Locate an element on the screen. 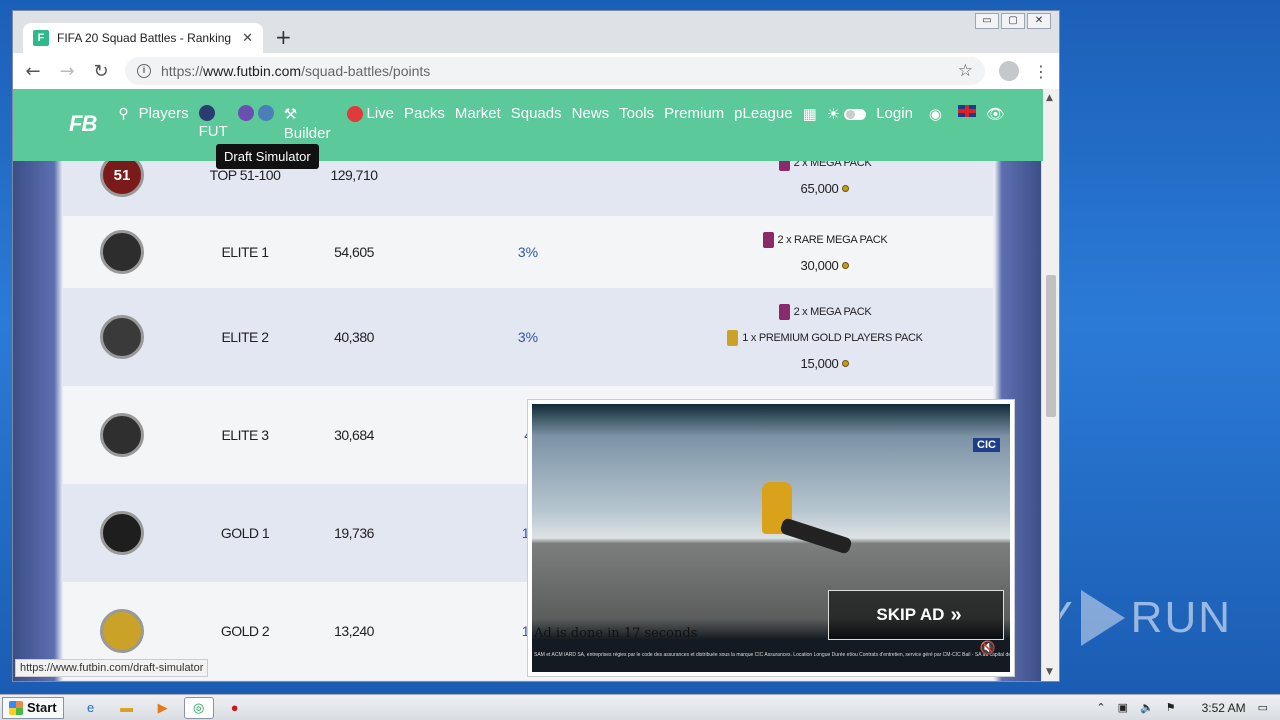 This screenshot has width=1280, height=720. reward-pack-label: 2 x MEGA PACK is located at coordinates (832, 311).